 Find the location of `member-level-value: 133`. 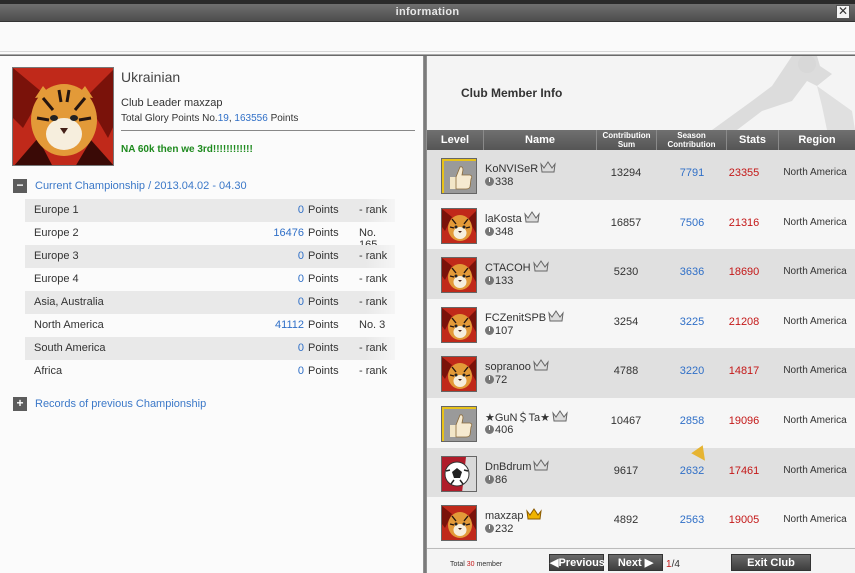

member-level-value: 133 is located at coordinates (504, 281).